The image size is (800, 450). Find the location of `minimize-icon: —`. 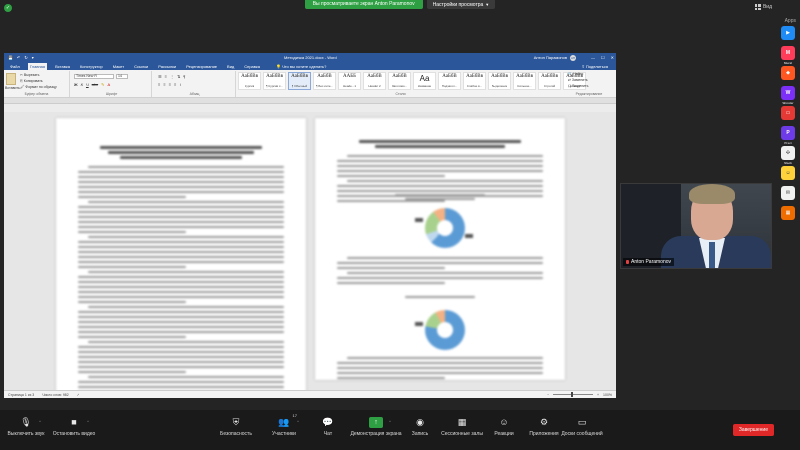

minimize-icon: — is located at coordinates (593, 57).